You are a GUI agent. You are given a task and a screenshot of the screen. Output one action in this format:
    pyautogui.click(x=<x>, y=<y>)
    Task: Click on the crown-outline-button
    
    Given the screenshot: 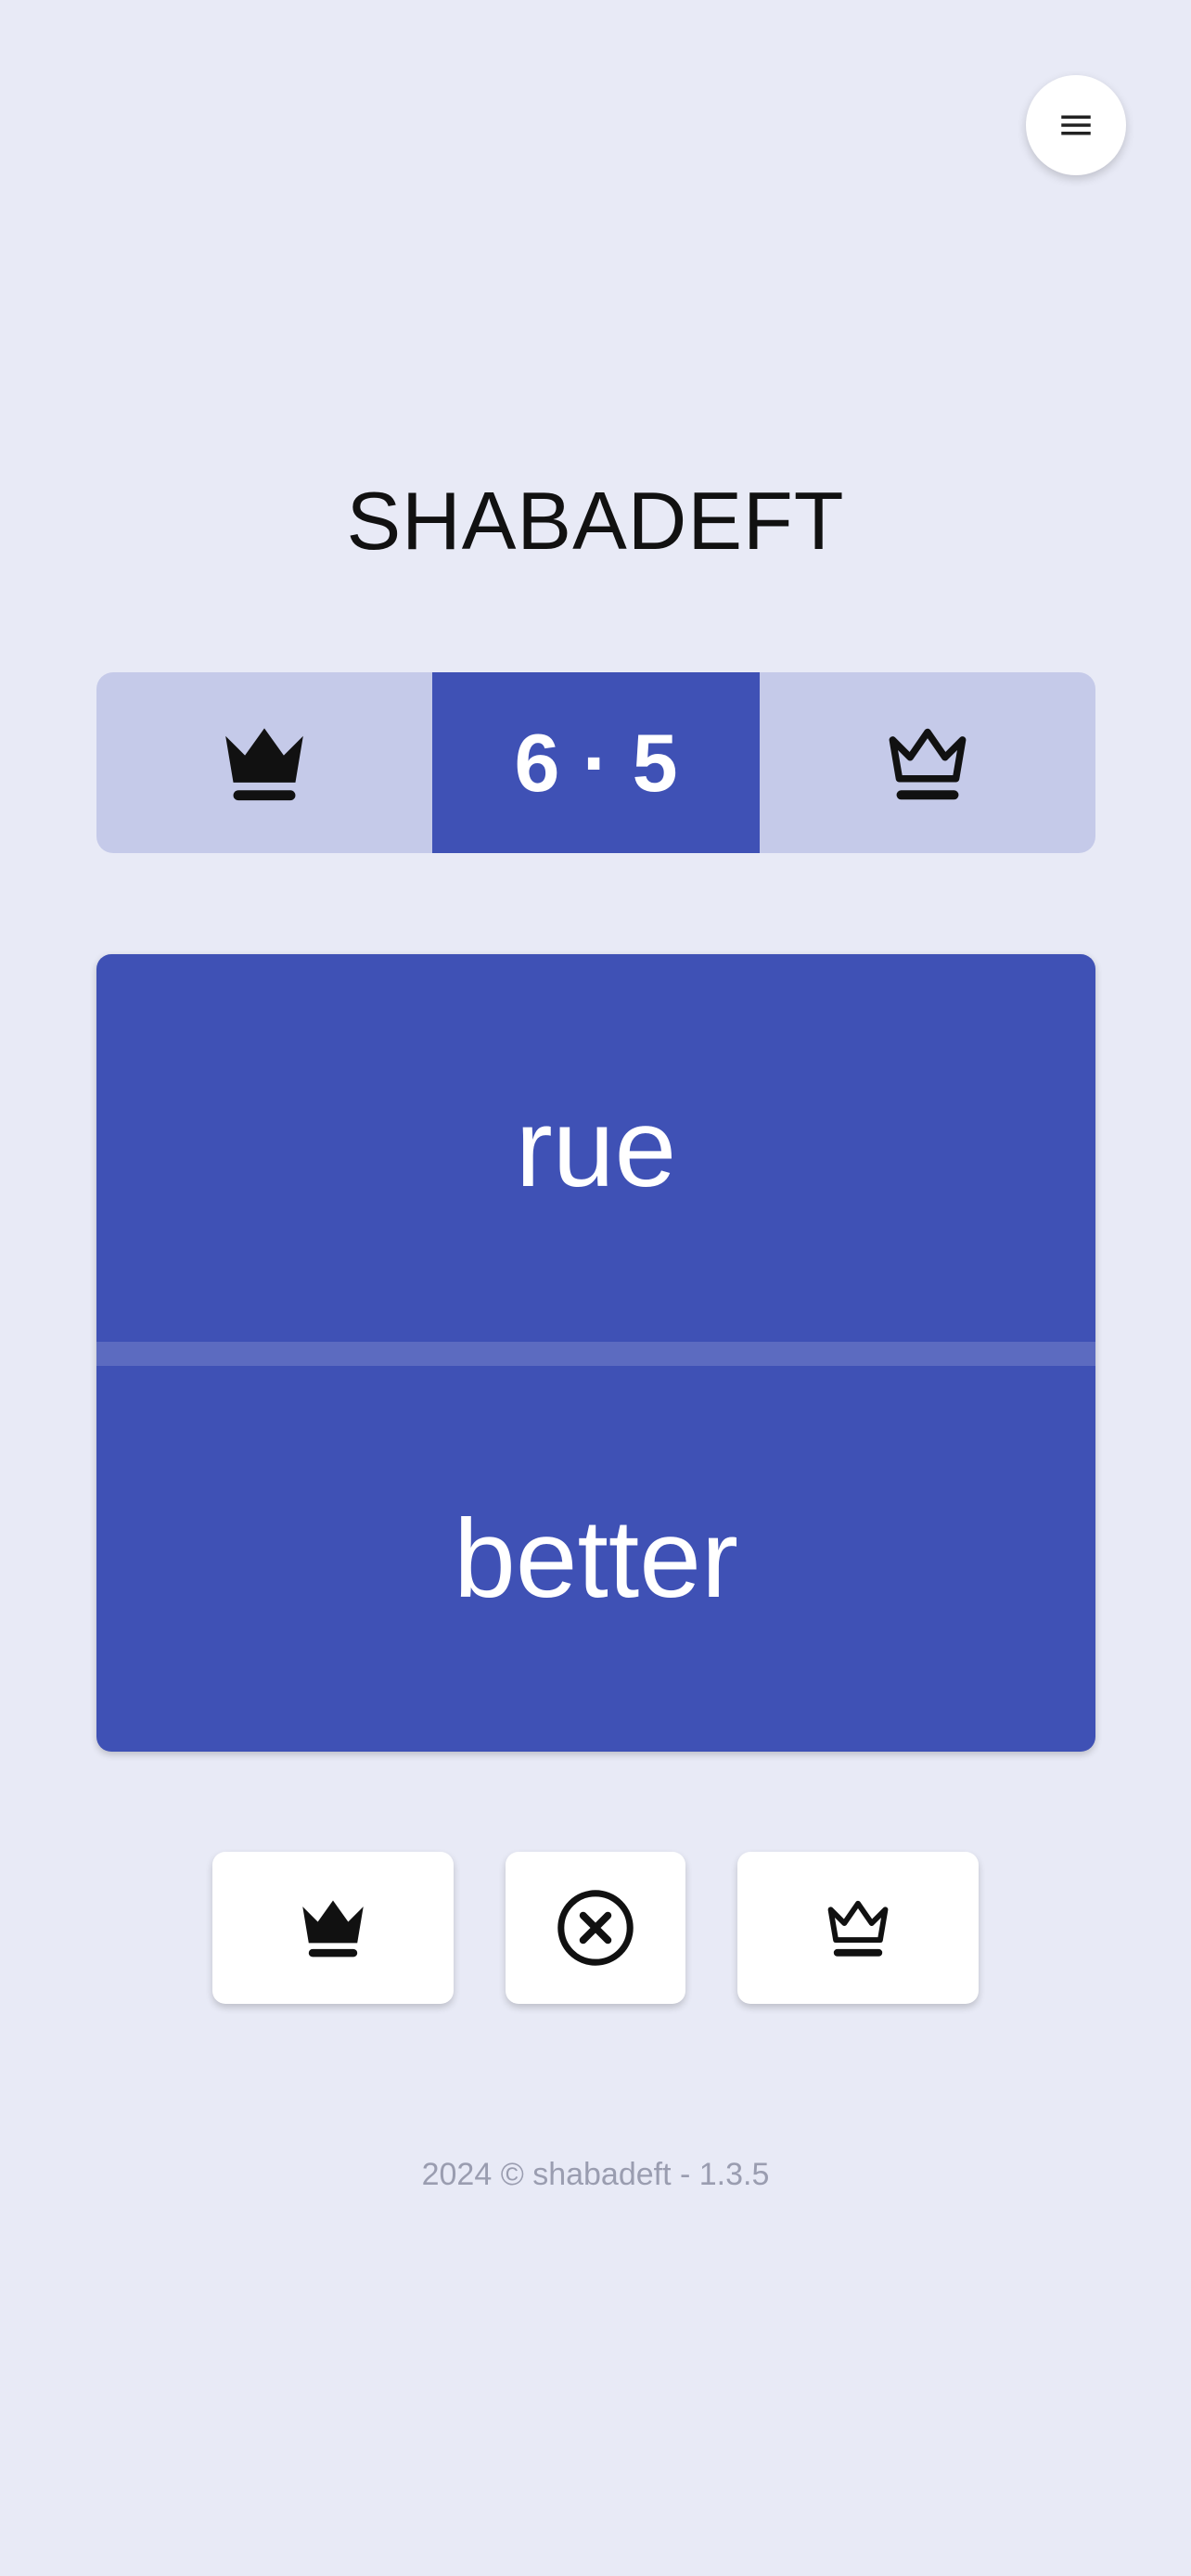 What is the action you would take?
    pyautogui.click(x=858, y=1928)
    